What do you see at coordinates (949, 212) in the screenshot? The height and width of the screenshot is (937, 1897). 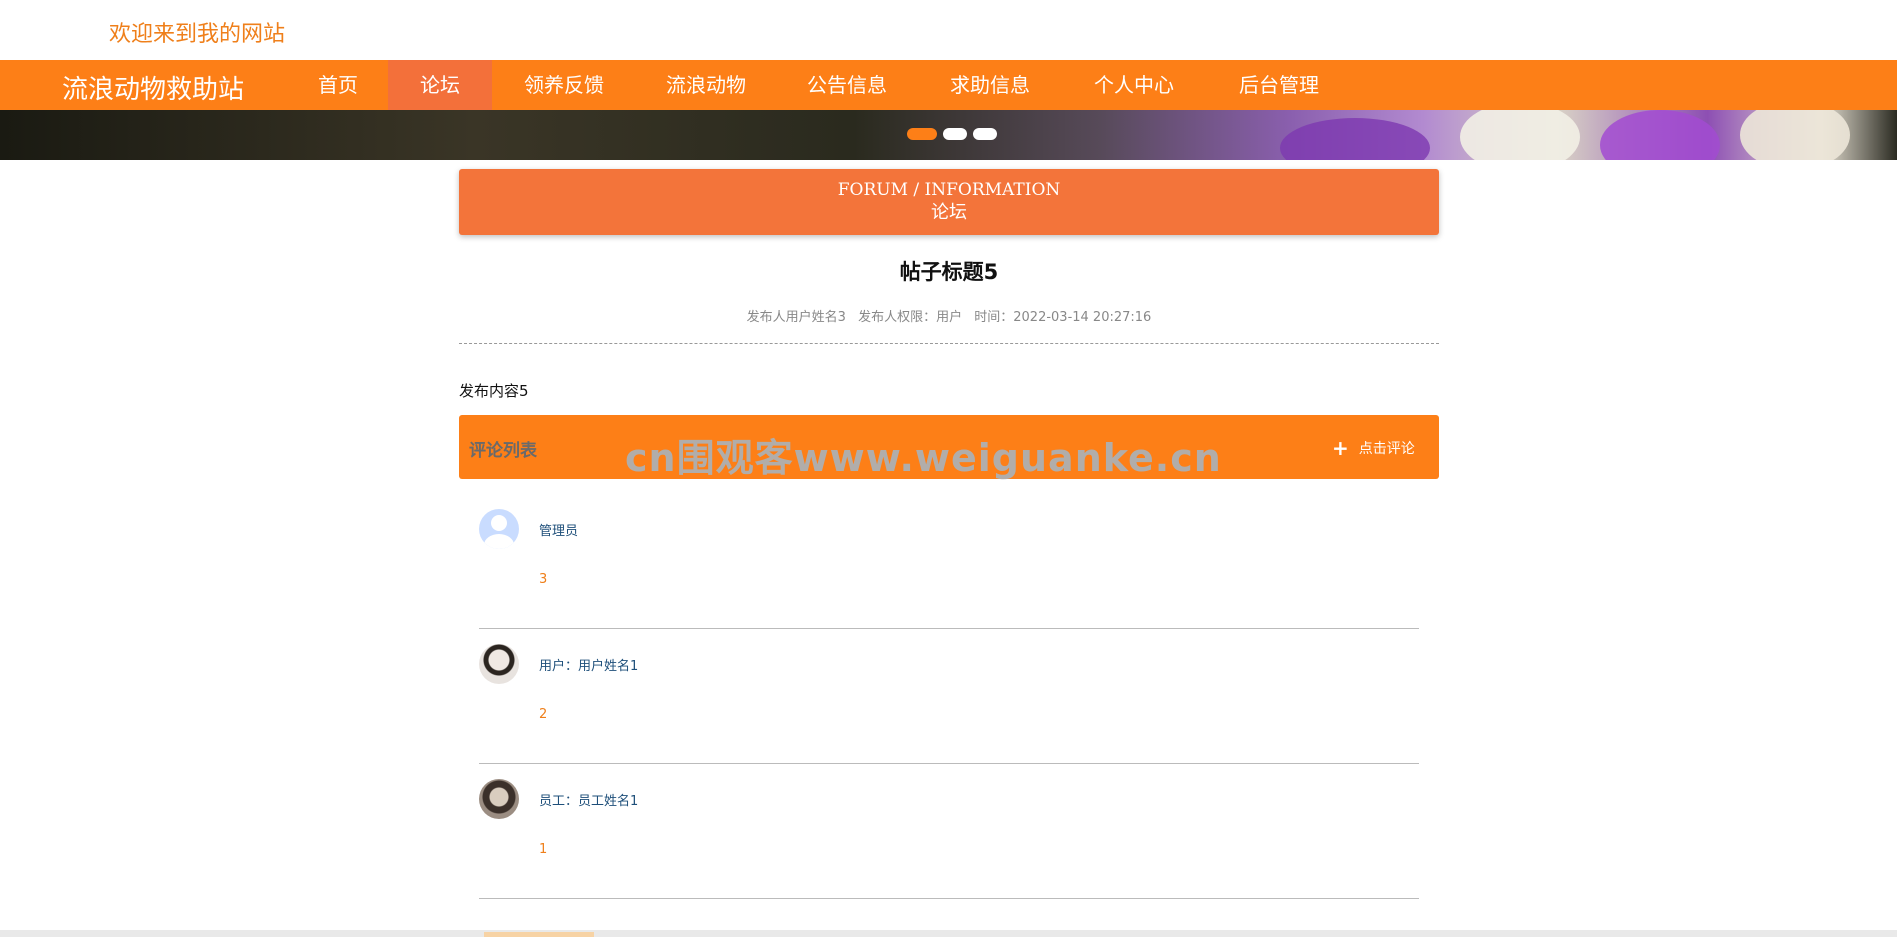 I see `section-title-cn: 论坛` at bounding box center [949, 212].